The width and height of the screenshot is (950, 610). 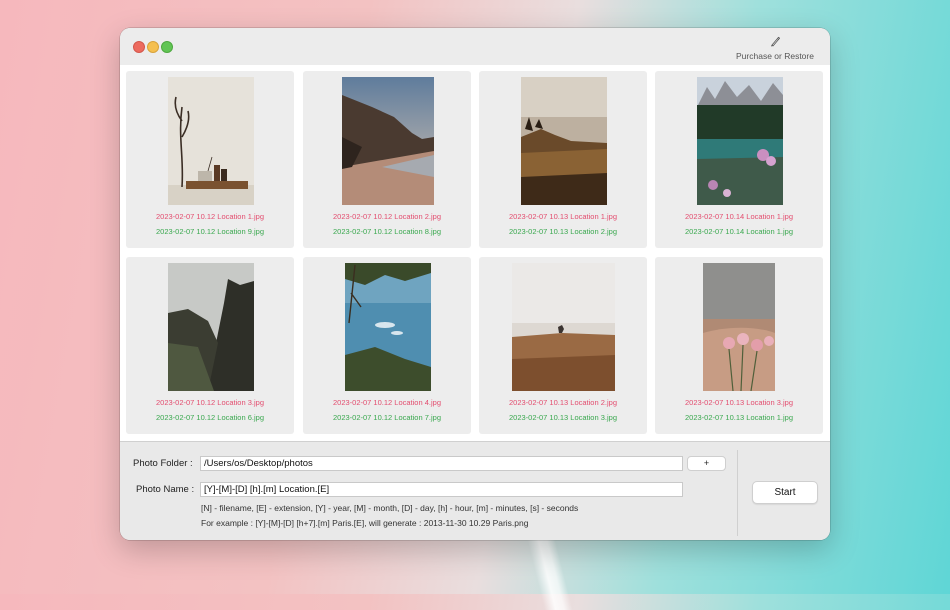 What do you see at coordinates (209, 216) in the screenshot?
I see `original-filename: 2023-02-07 10.12 Location 1.jpg` at bounding box center [209, 216].